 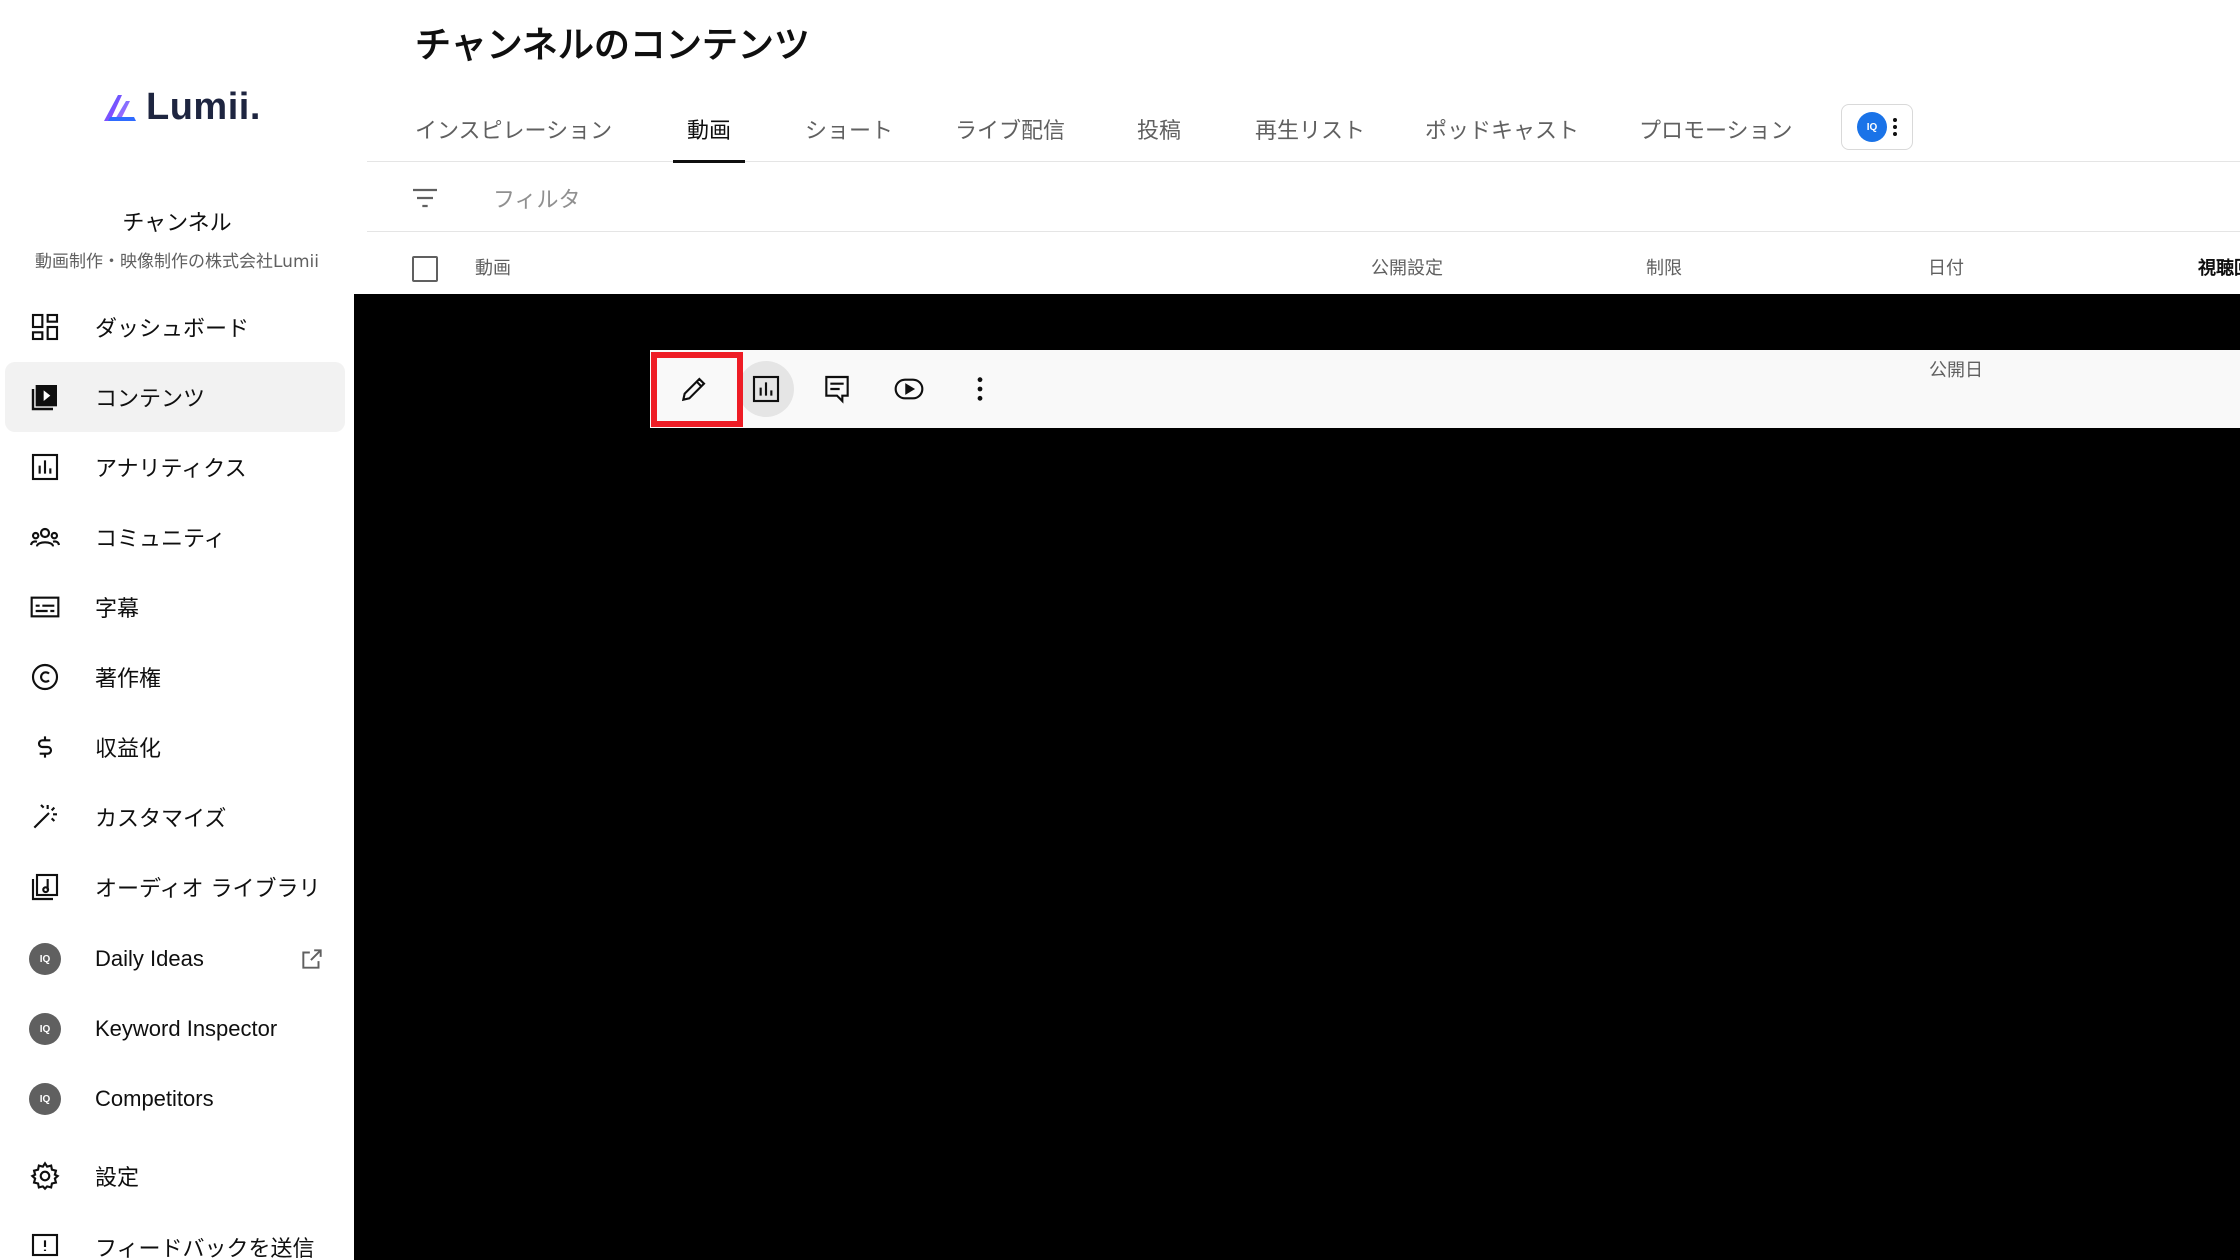 I want to click on tab-podcasts: ポッドキャスト, so click(x=1502, y=129).